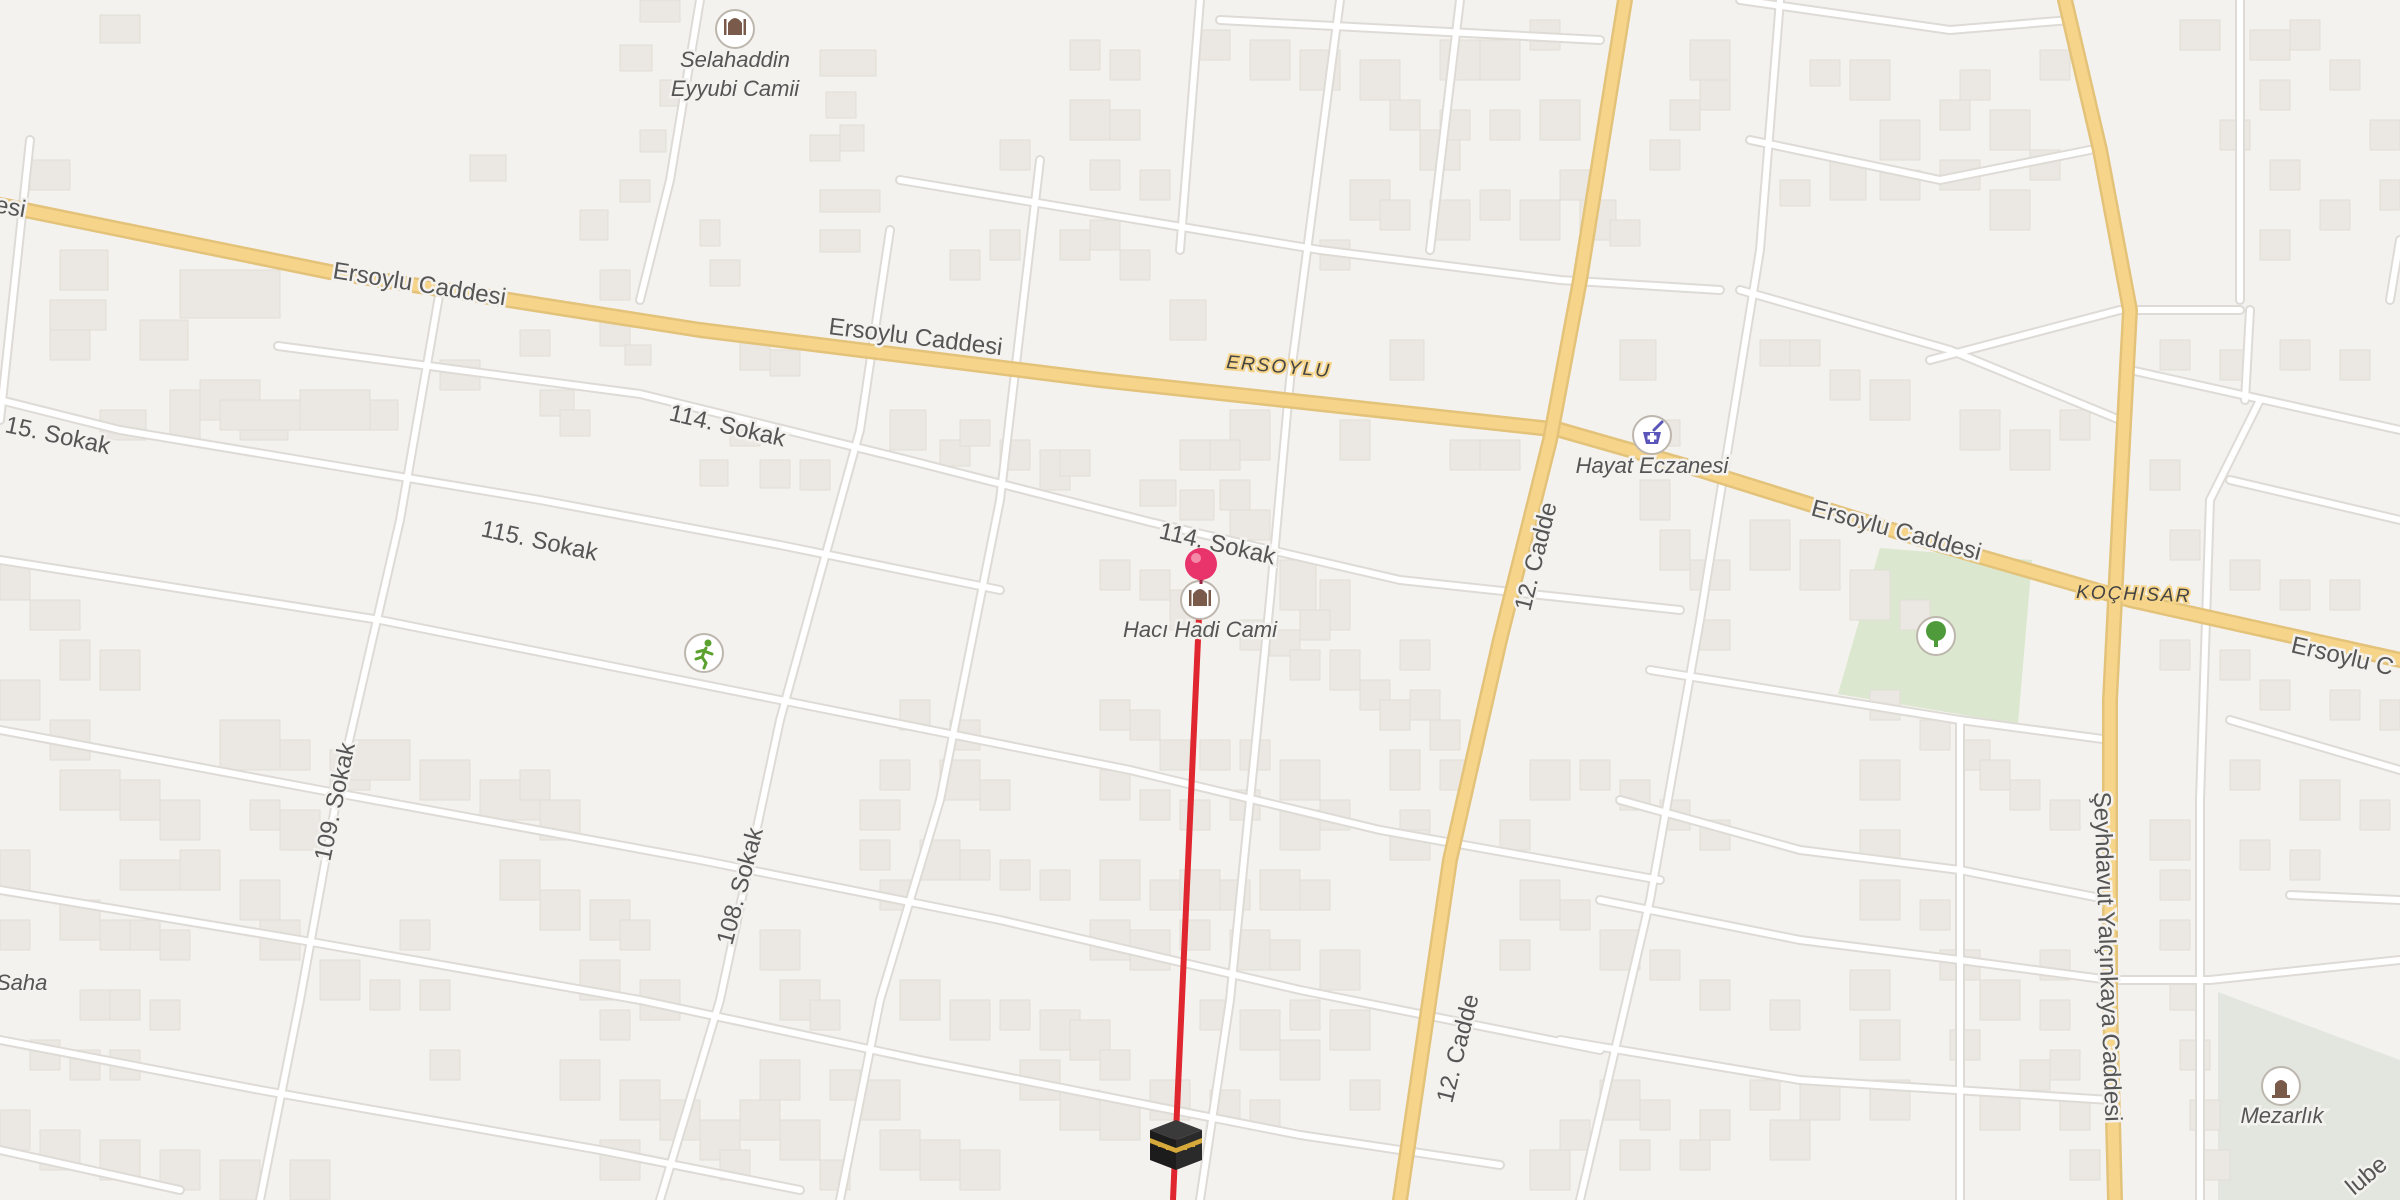 The image size is (2400, 1200). What do you see at coordinates (1653, 465) in the screenshot?
I see `poi-label-hayat: Hayat Eczanesi` at bounding box center [1653, 465].